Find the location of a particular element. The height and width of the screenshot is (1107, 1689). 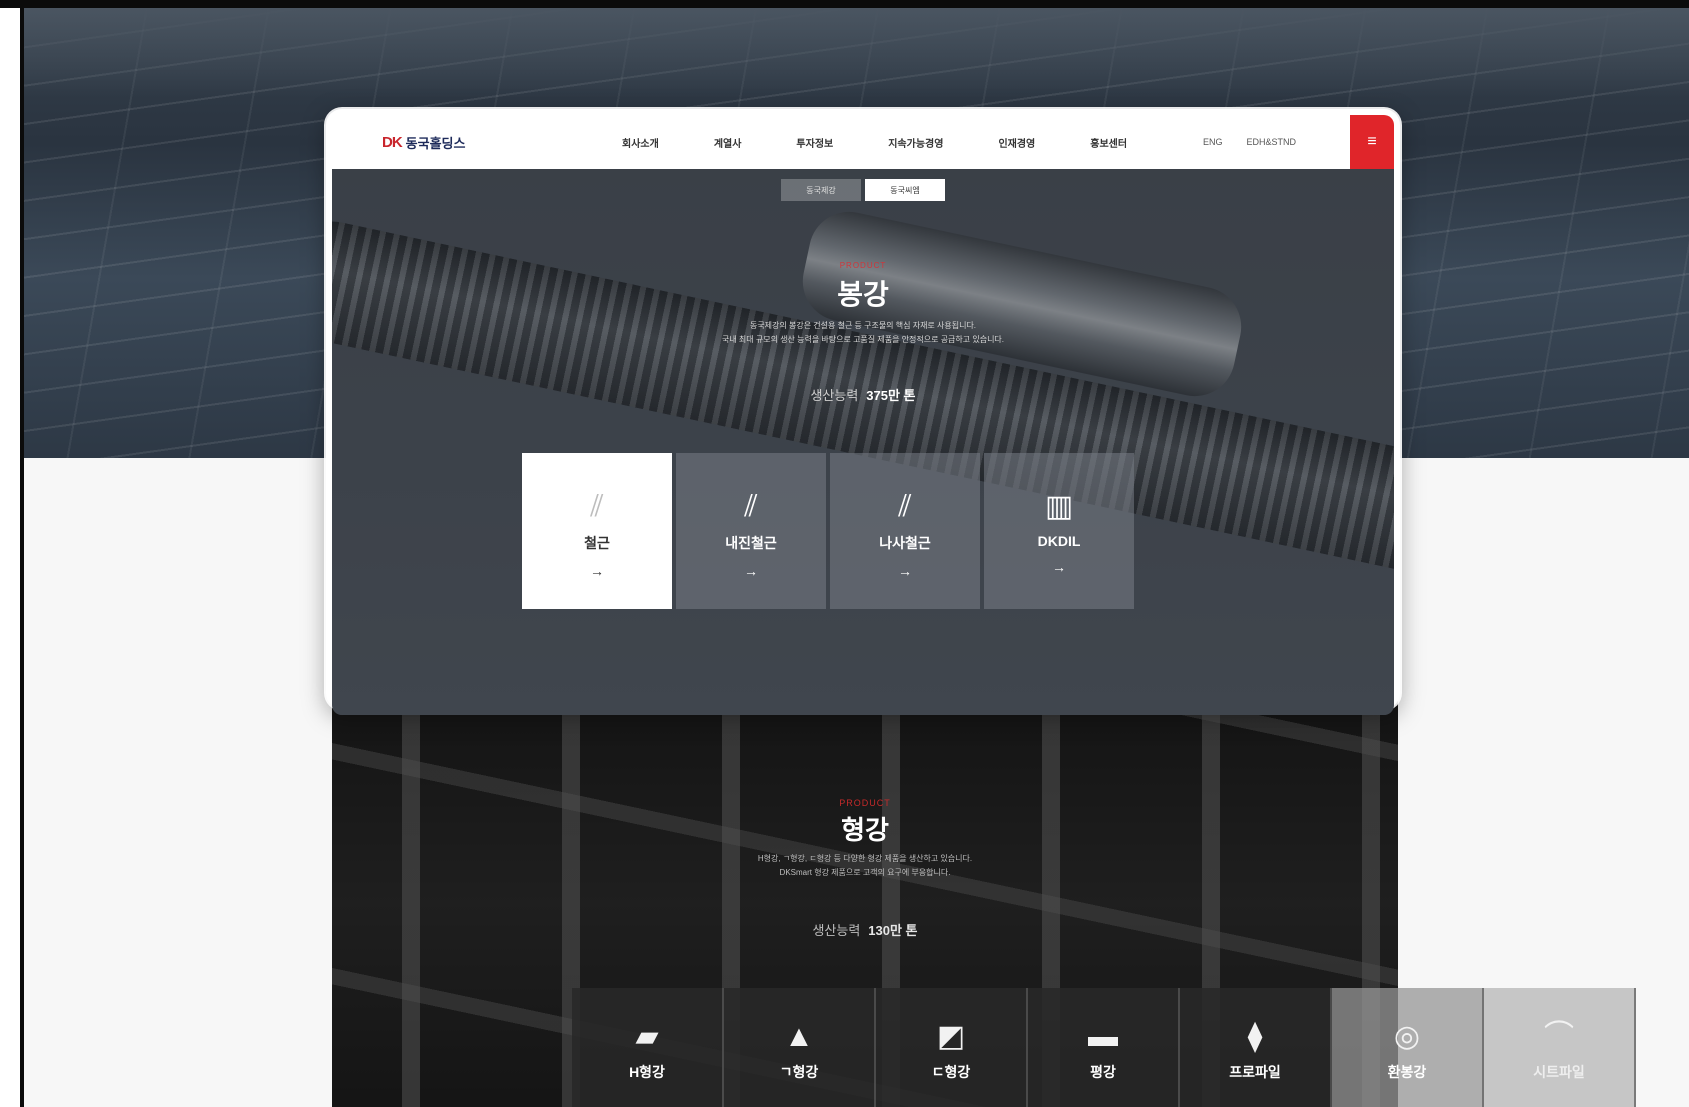

section-title: 형강 is located at coordinates (865, 830).